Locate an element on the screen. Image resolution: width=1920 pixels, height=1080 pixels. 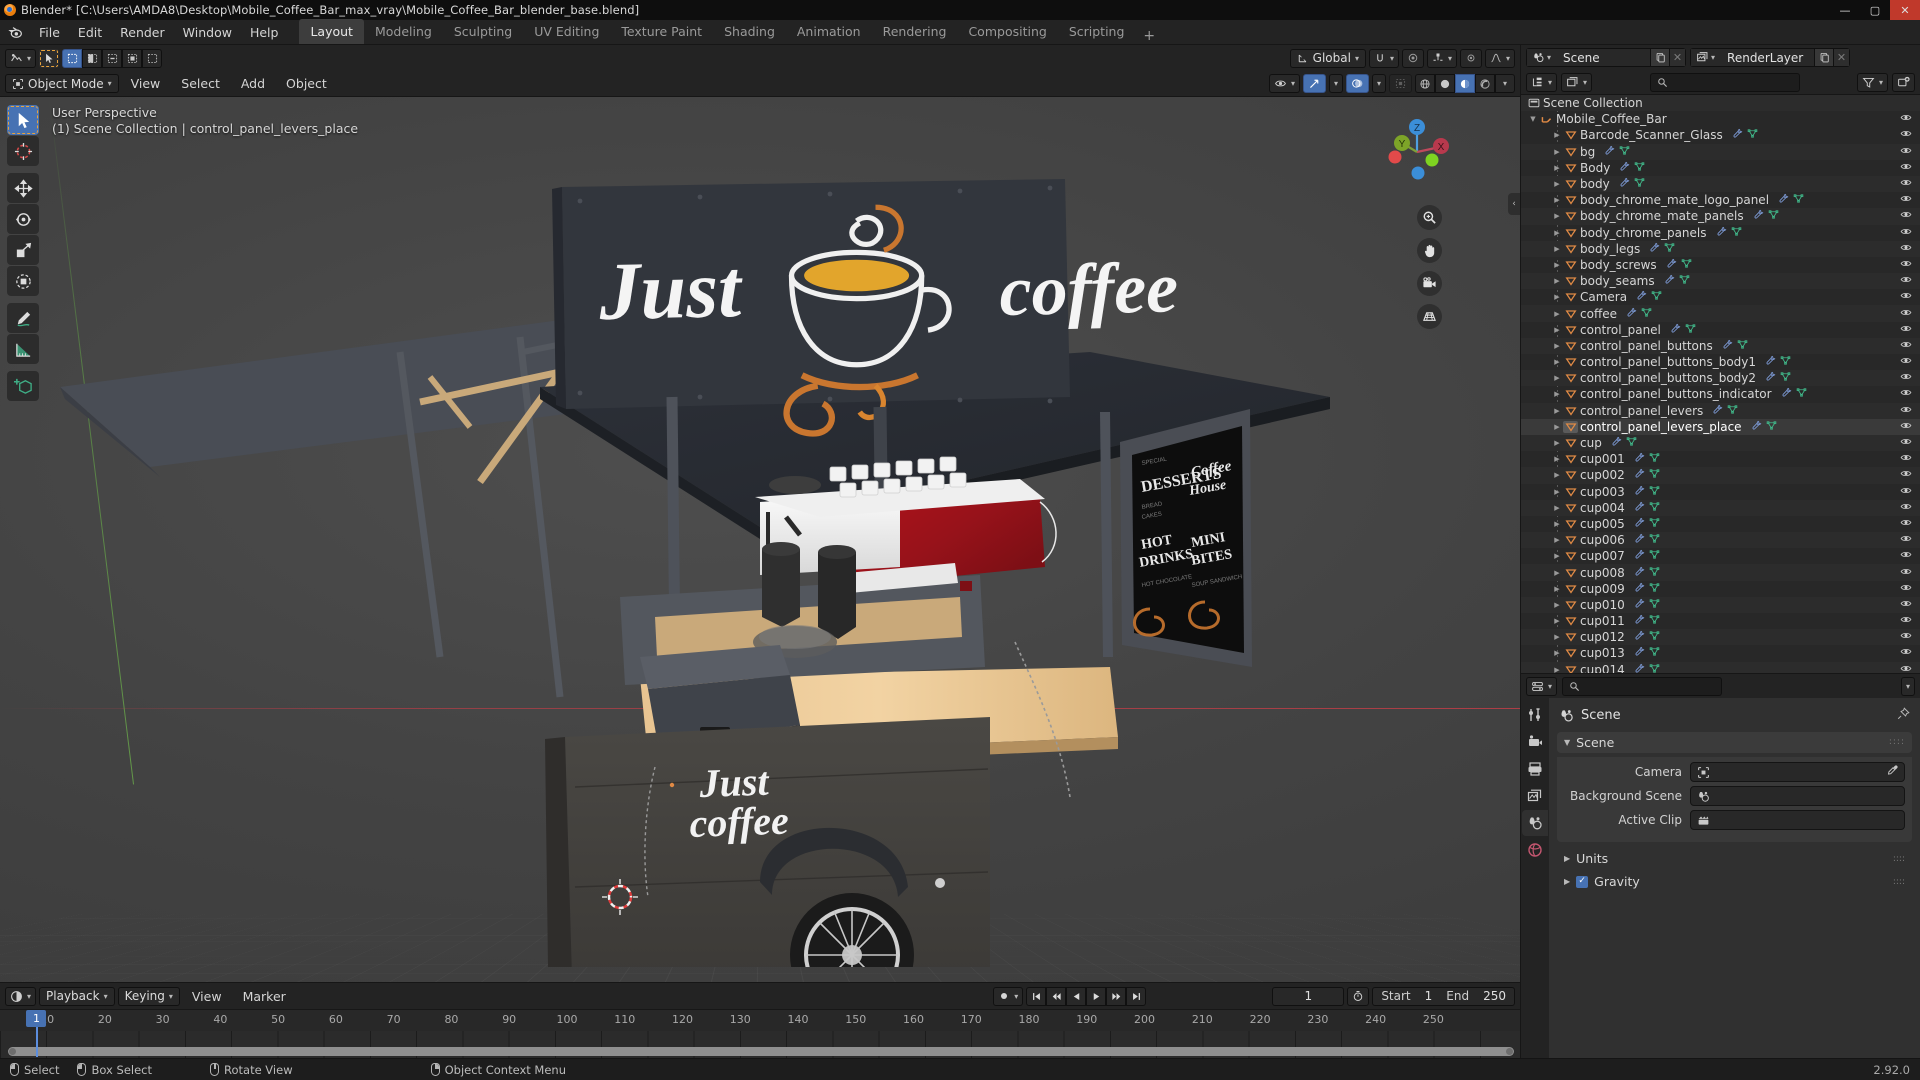
menu-render: Render is located at coordinates (142, 32).